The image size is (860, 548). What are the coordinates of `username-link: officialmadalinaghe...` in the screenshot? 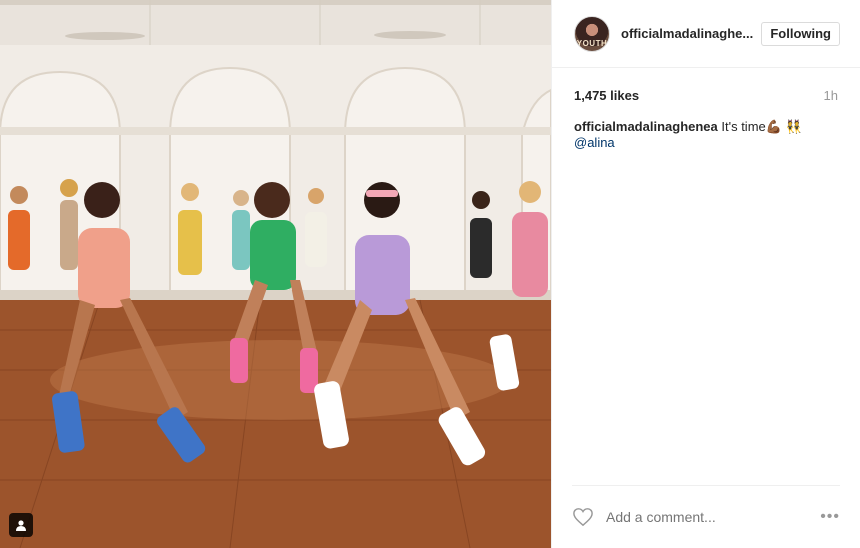 It's located at (687, 33).